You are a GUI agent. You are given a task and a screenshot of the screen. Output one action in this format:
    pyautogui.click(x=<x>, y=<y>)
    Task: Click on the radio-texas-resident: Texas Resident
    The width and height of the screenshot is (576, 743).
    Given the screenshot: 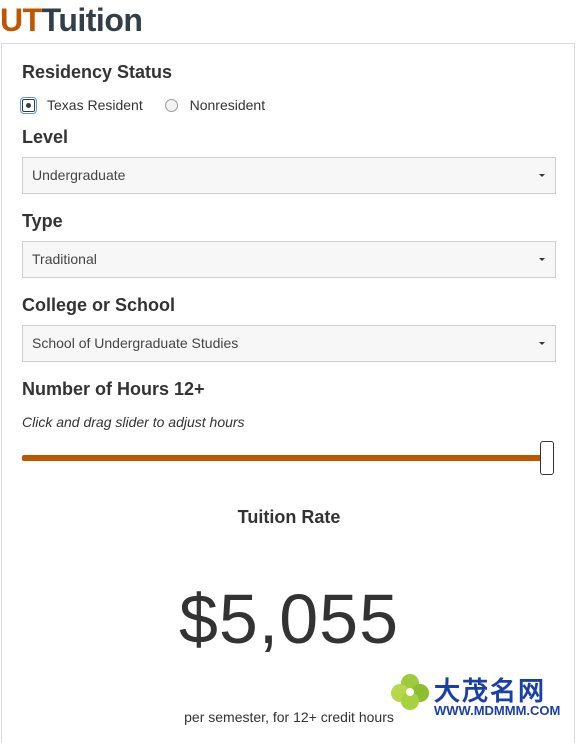 What is the action you would take?
    pyautogui.click(x=81, y=105)
    